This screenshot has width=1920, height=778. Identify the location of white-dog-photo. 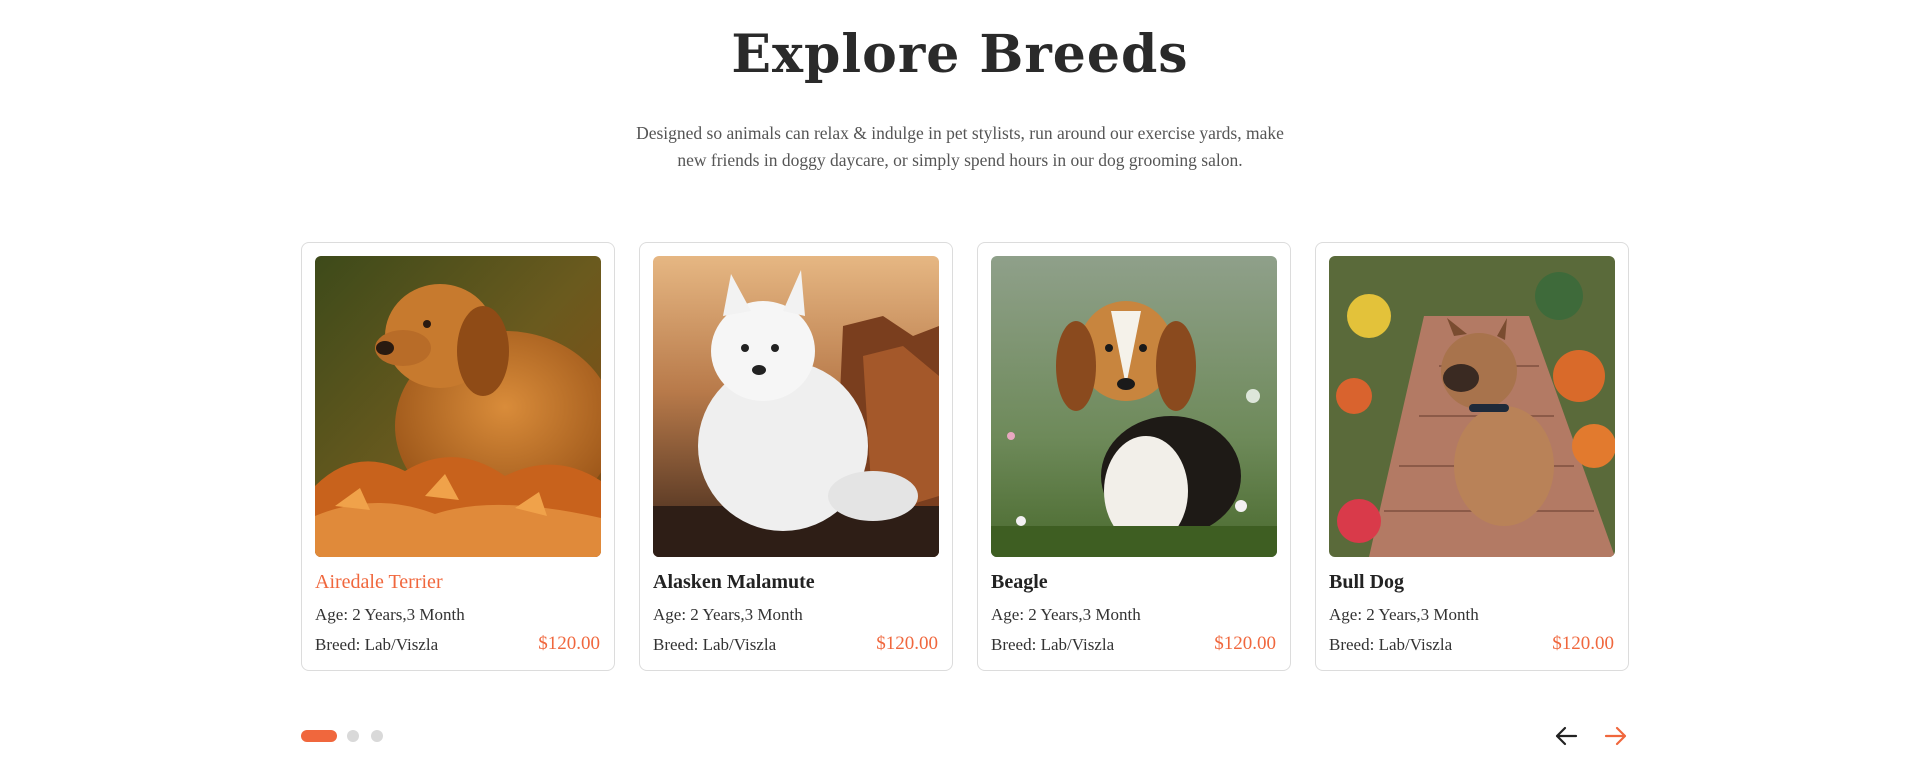
(796, 406).